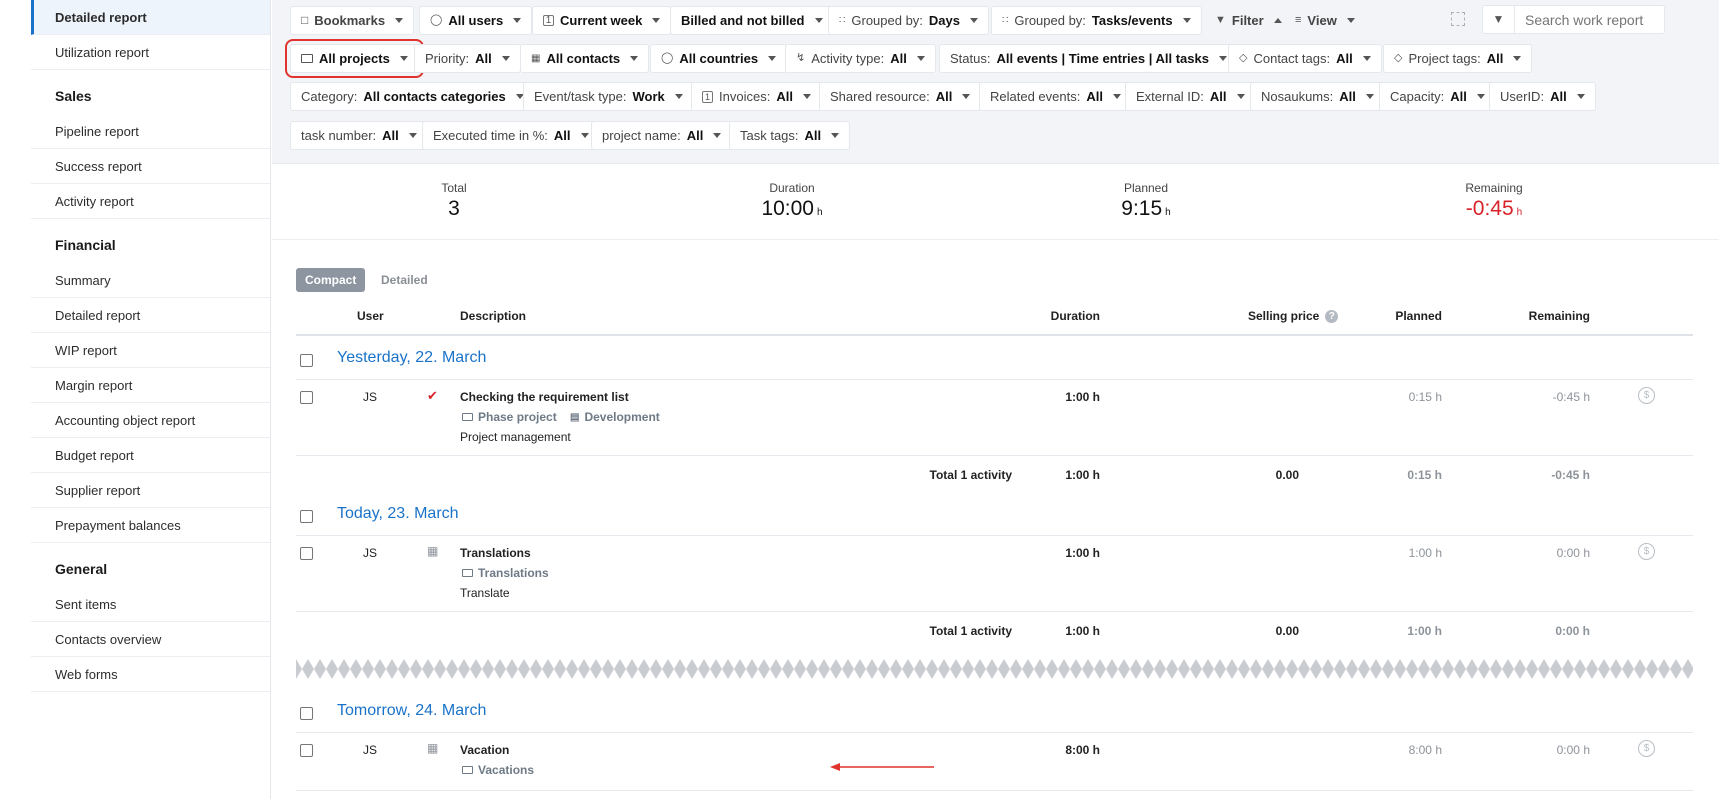  Describe the element at coordinates (908, 20) in the screenshot. I see `group-days-dropdown: ∷ Grouped by: Days` at that location.